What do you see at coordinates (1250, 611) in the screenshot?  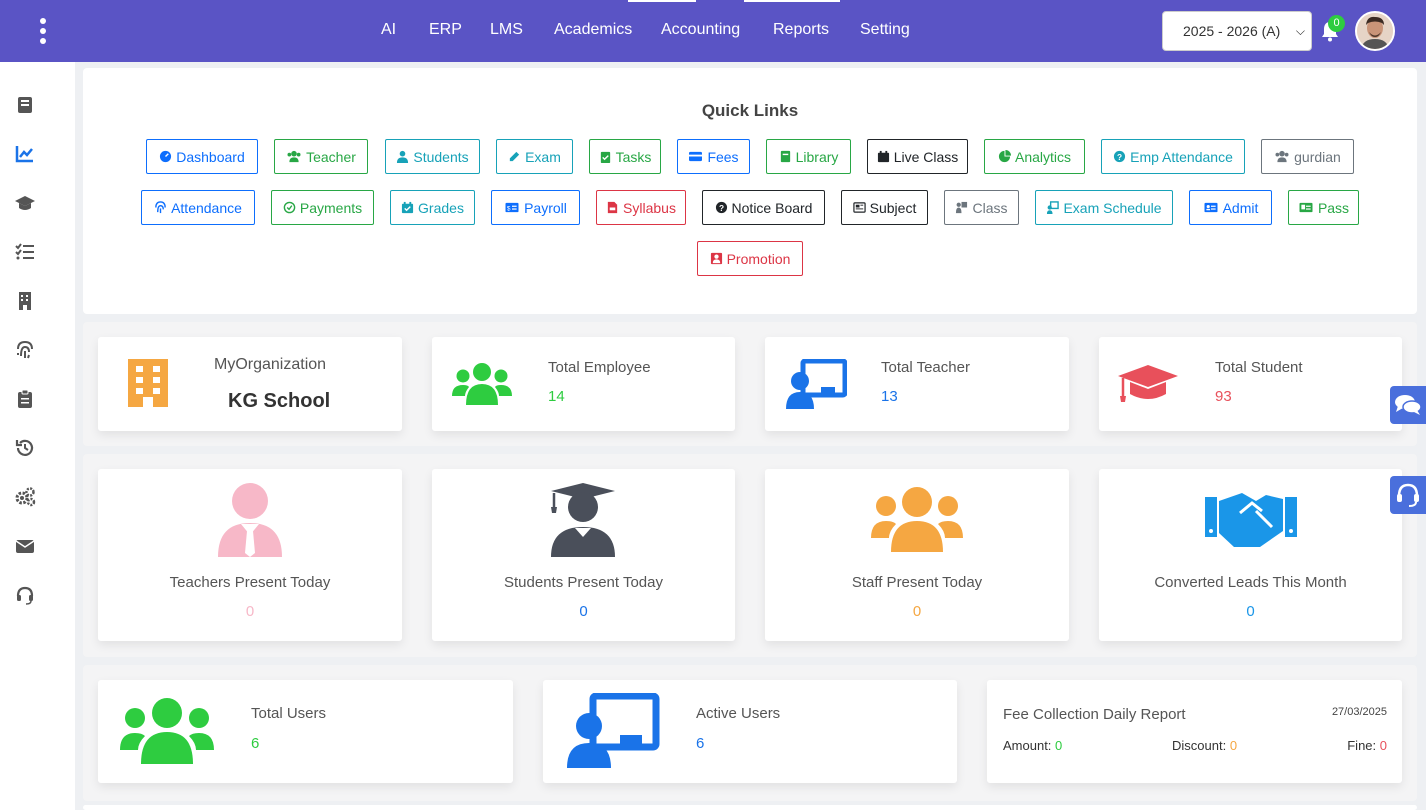 I see `converted-leads-value: 0` at bounding box center [1250, 611].